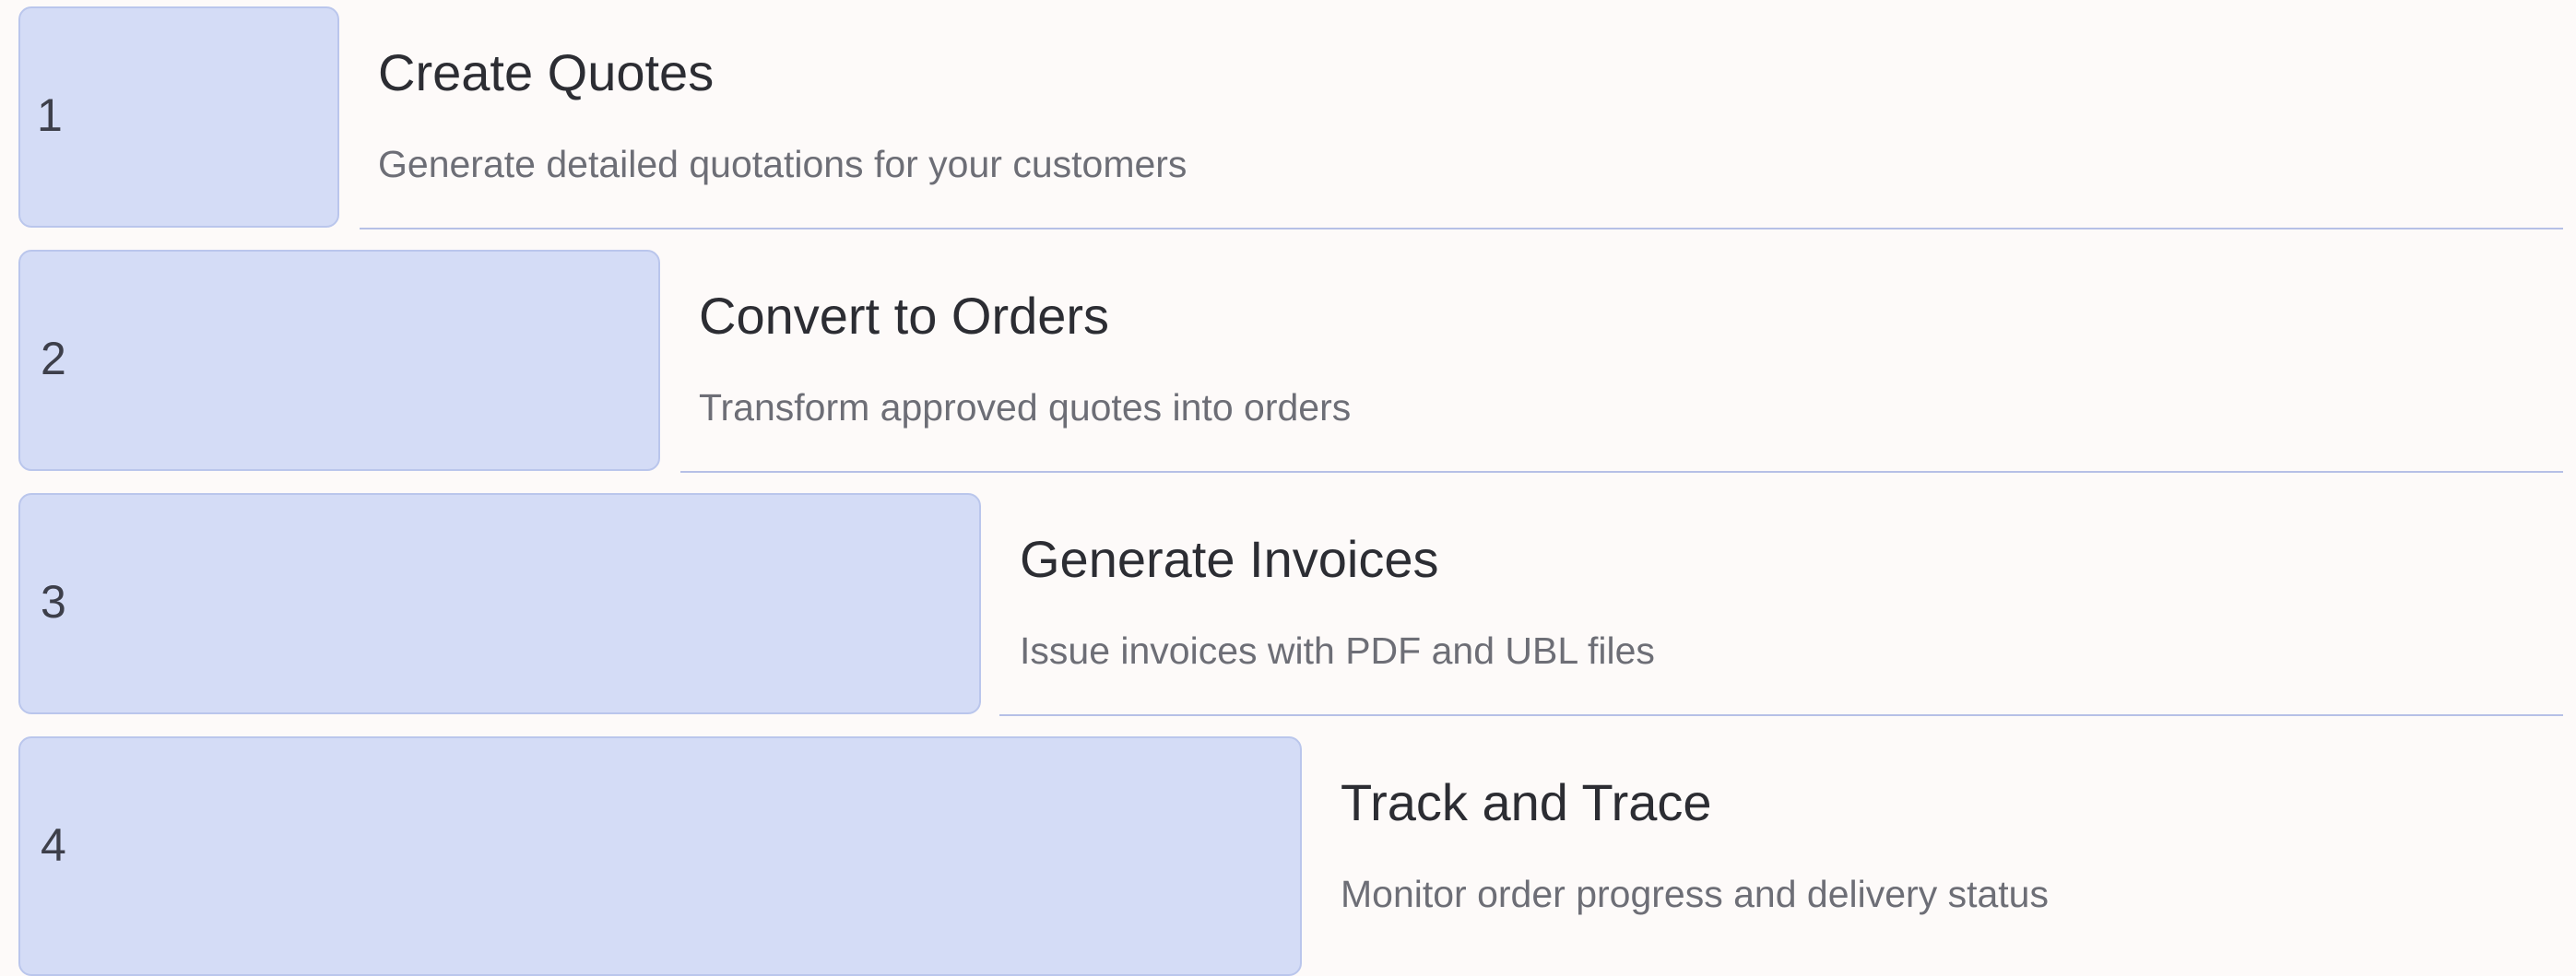 Image resolution: width=2576 pixels, height=976 pixels. What do you see at coordinates (1025, 407) in the screenshot?
I see `step-description: Transform approved quotes into orders` at bounding box center [1025, 407].